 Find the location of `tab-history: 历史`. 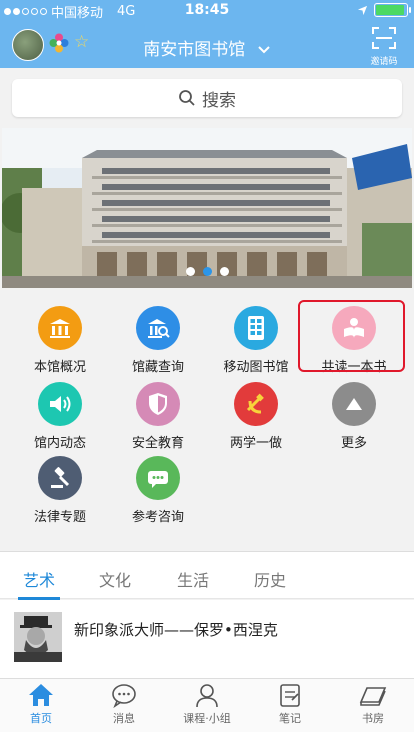

tab-history: 历史 is located at coordinates (270, 579).